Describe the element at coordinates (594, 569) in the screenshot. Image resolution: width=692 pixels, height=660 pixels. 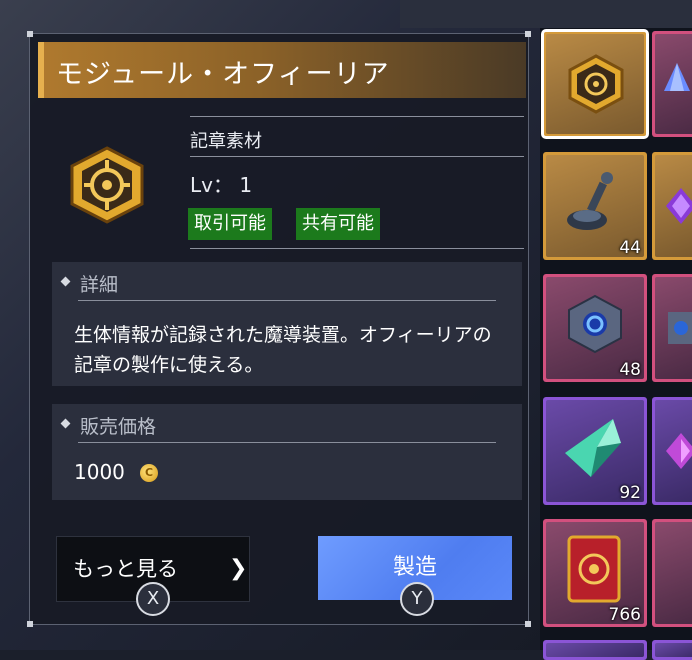
I see `tome-icon` at that location.